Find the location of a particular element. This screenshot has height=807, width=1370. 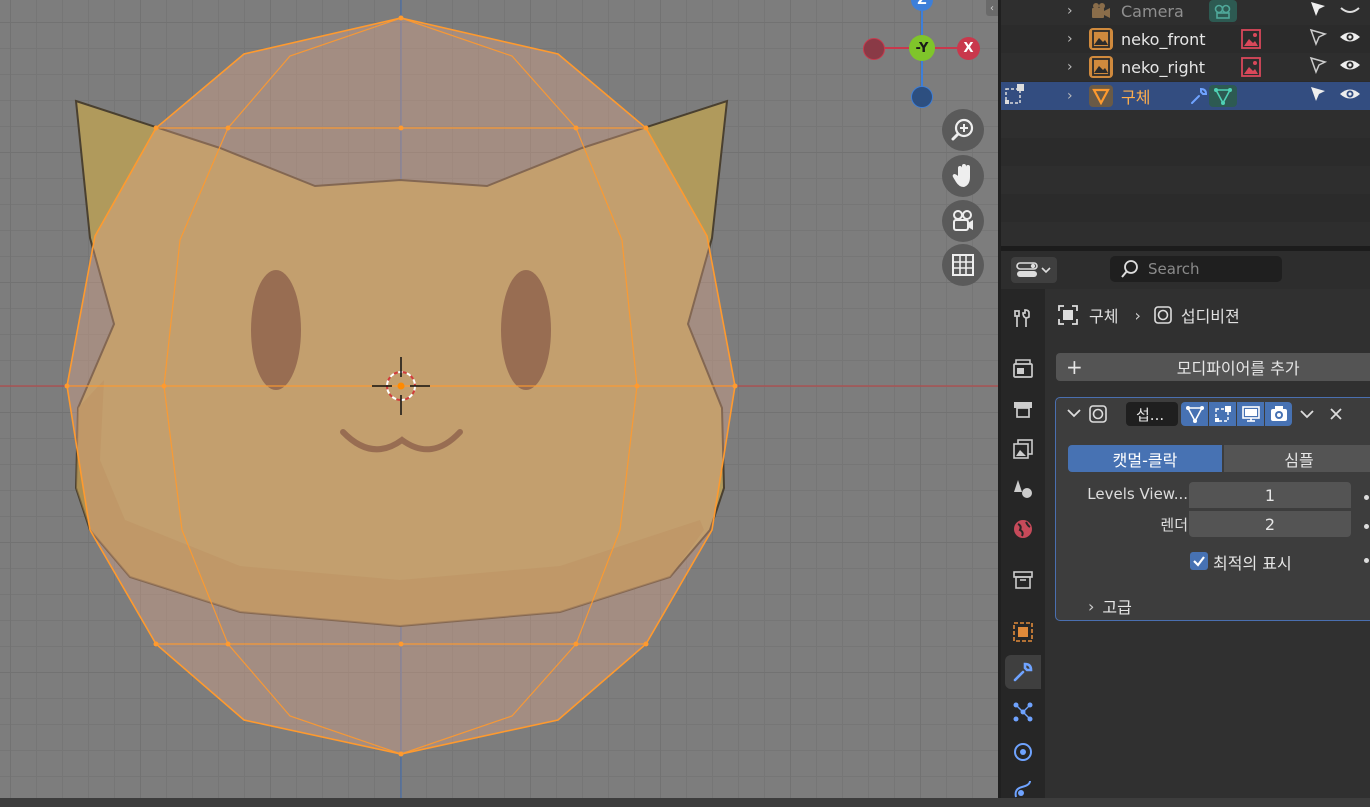

grid-icon is located at coordinates (963, 265).